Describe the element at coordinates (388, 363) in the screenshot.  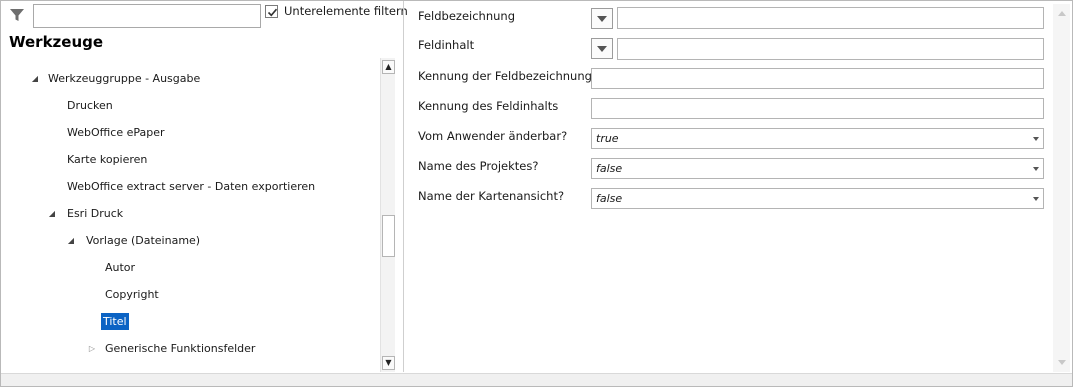
I see `scroll-down-icon: ▼` at that location.